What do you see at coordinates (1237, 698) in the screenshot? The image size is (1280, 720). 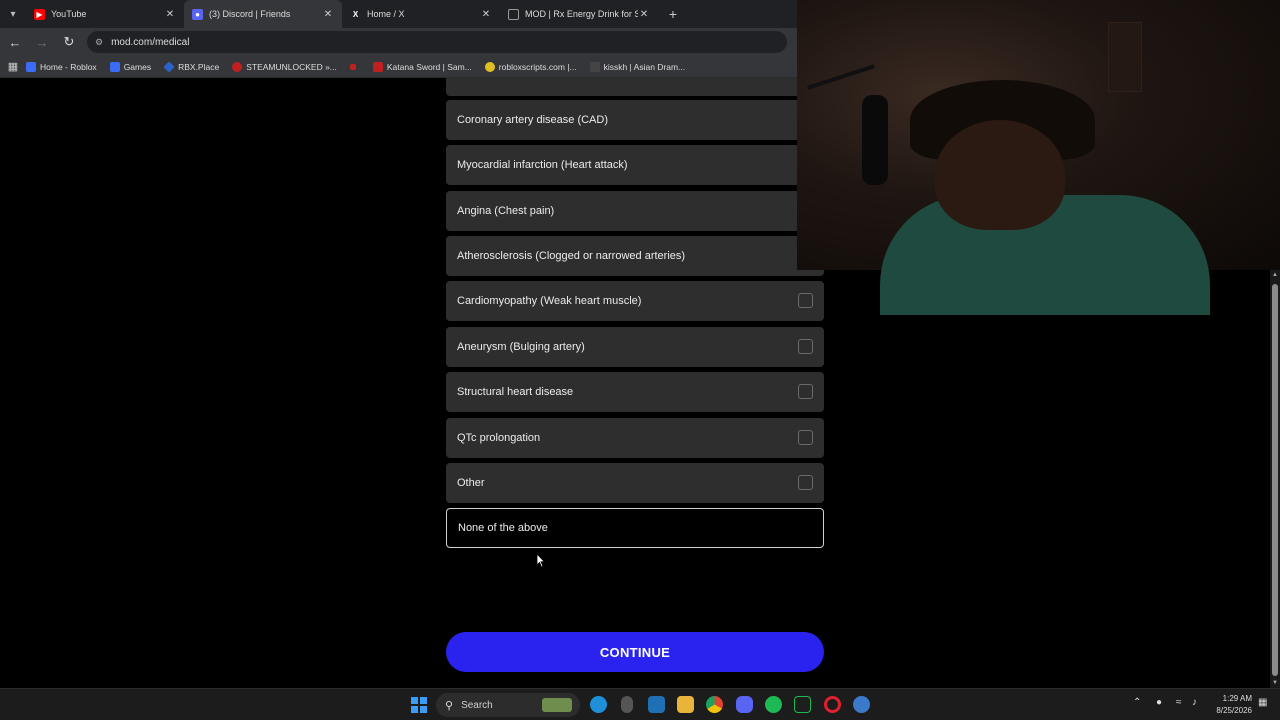 I see `clock-time: 1:29 AM` at bounding box center [1237, 698].